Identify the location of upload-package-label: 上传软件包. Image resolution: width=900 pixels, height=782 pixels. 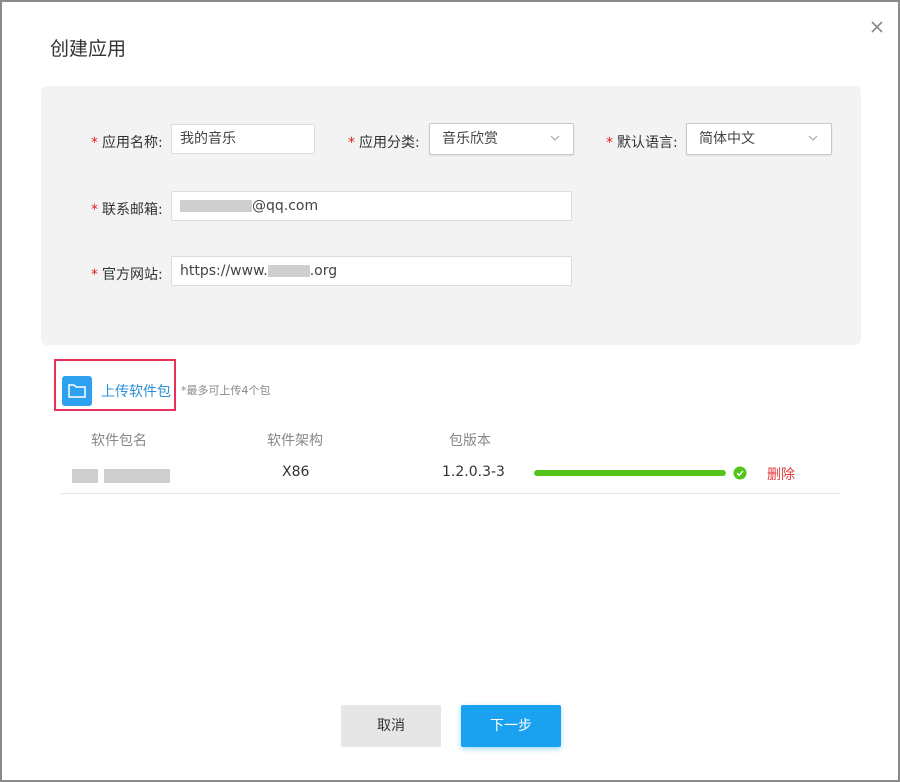
(136, 392).